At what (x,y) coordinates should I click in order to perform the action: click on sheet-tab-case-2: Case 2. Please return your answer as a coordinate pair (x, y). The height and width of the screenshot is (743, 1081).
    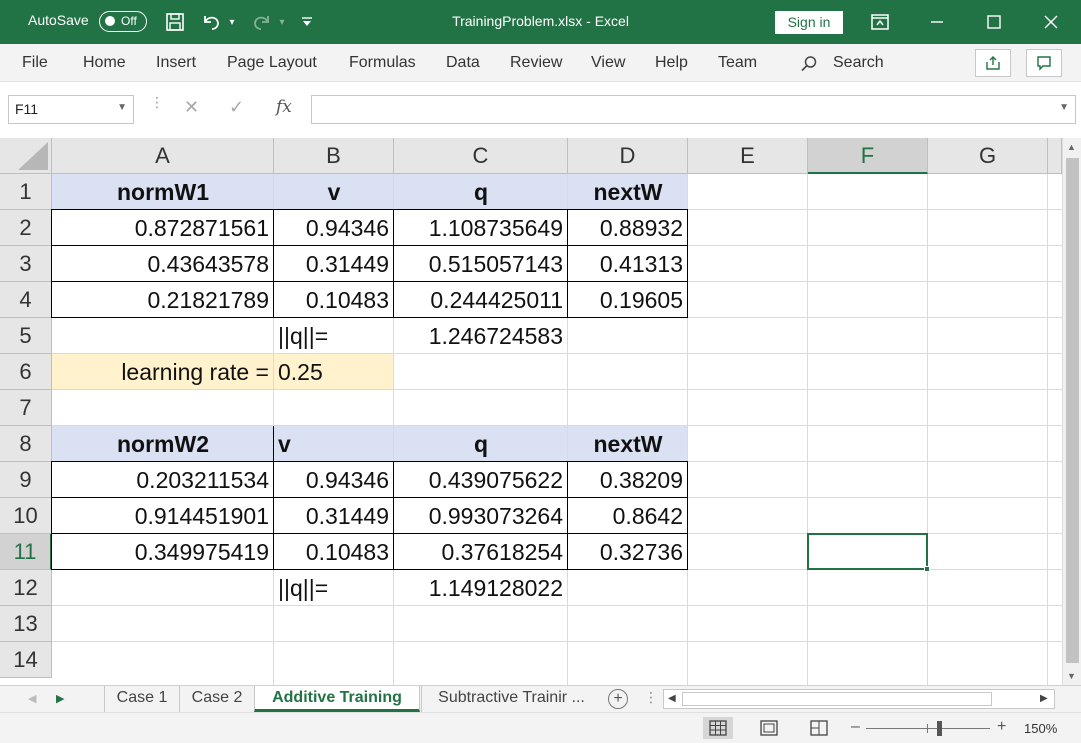
    Looking at the image, I should click on (216, 699).